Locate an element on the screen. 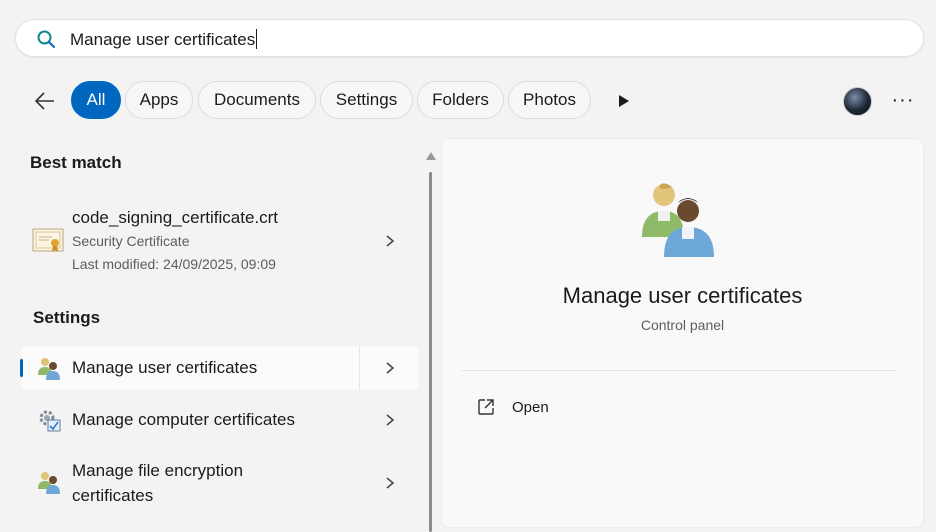 The image size is (936, 532). open-label: Open is located at coordinates (530, 407).